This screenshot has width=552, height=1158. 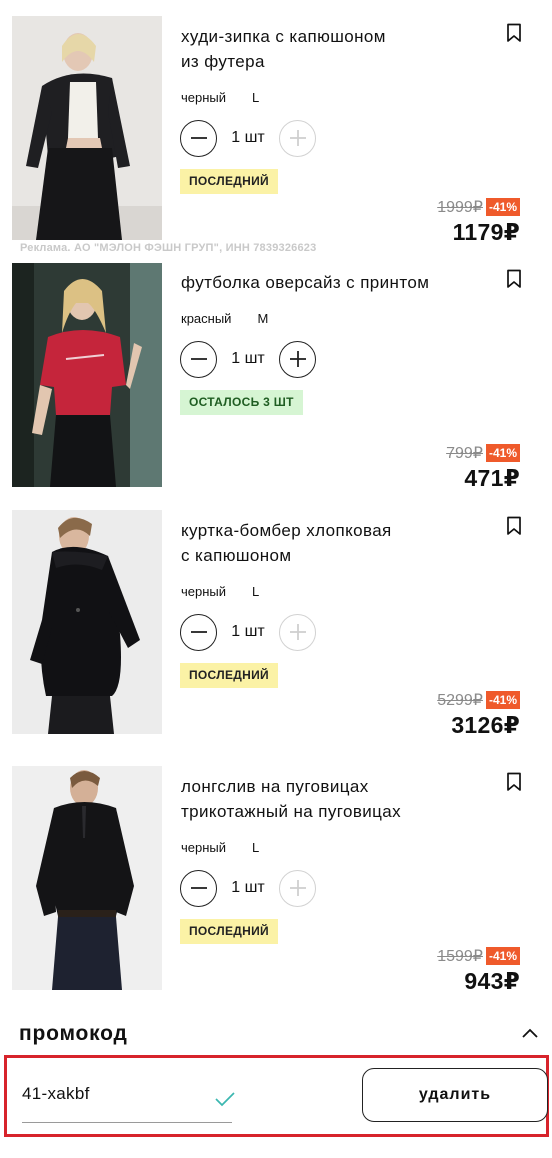 I want to click on current-price: 1179₽, so click(x=486, y=232).